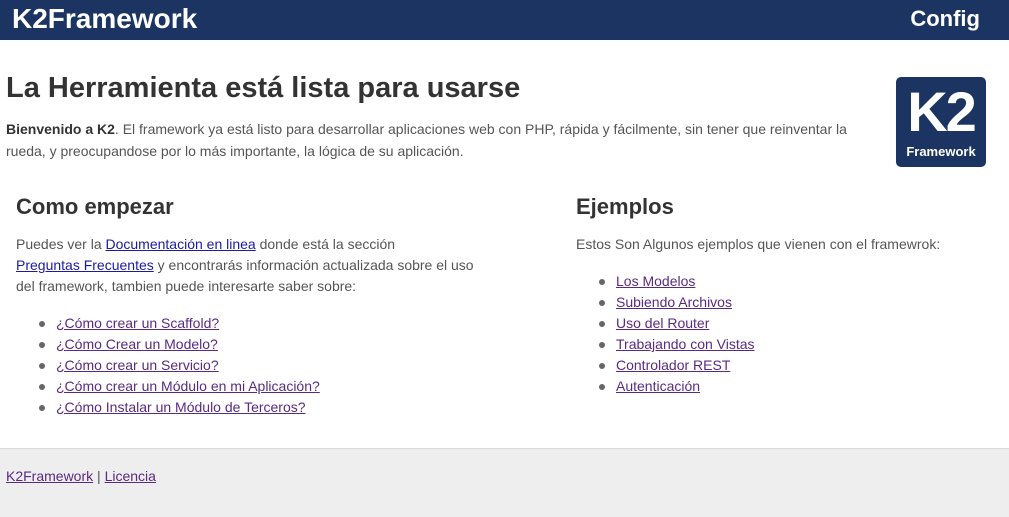  I want to click on list-item: ¿Cómo crear un Módulo en mi Aplicación?, so click(168, 386).